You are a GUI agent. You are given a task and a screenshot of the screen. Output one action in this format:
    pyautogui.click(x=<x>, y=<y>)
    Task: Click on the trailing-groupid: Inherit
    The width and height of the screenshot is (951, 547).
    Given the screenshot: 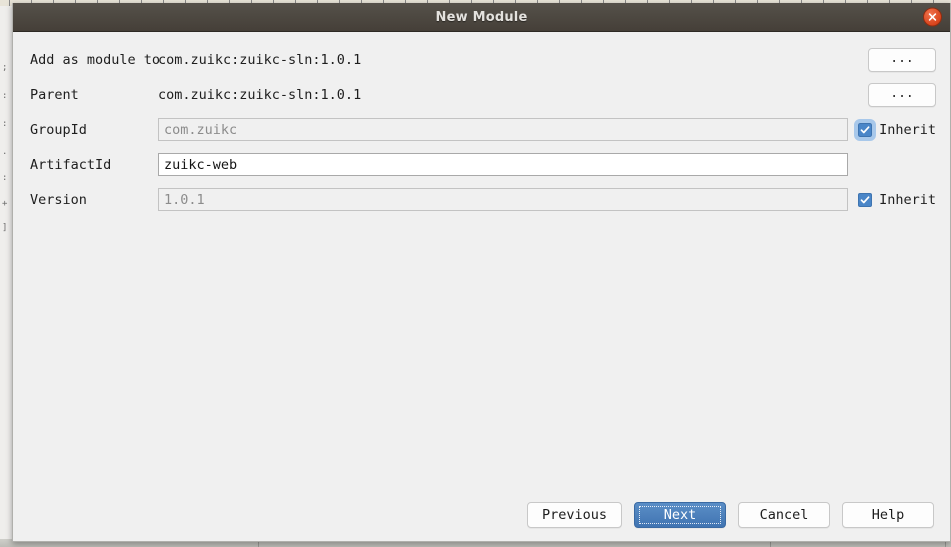 What is the action you would take?
    pyautogui.click(x=902, y=129)
    